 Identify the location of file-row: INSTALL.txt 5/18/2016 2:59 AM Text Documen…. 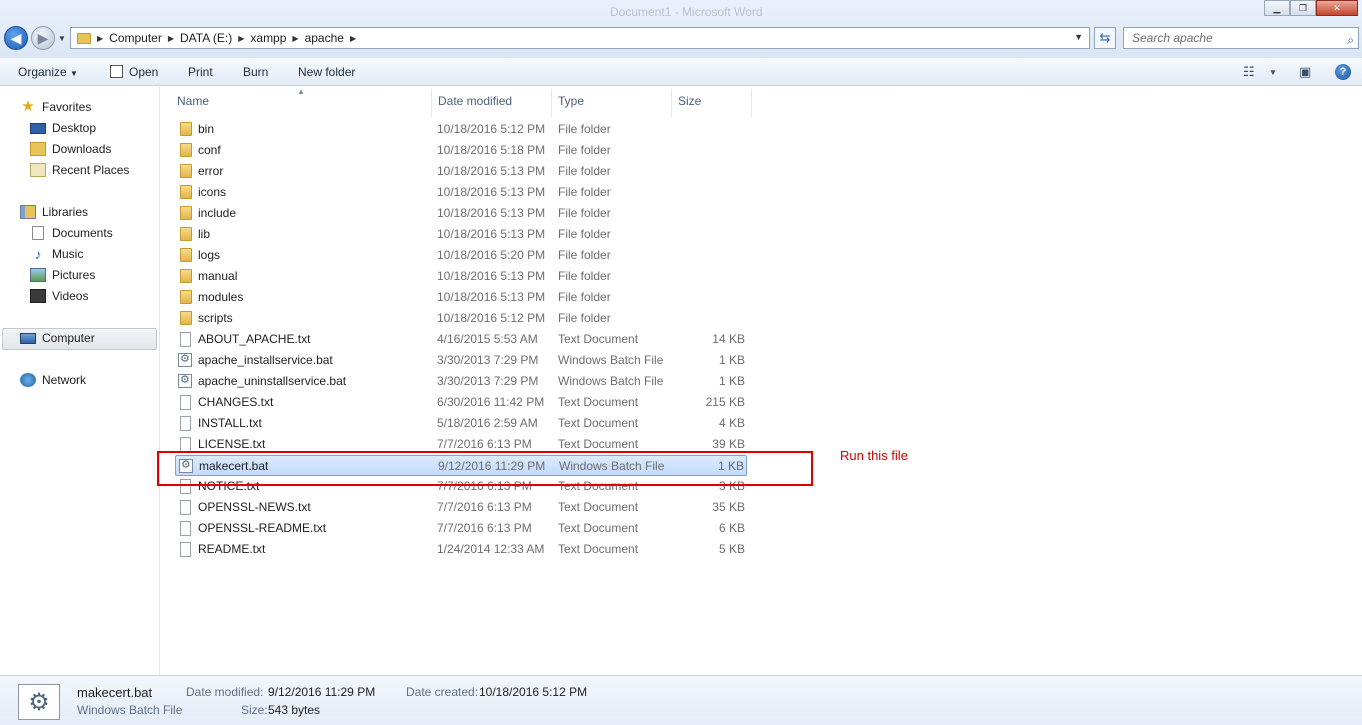
(461, 423).